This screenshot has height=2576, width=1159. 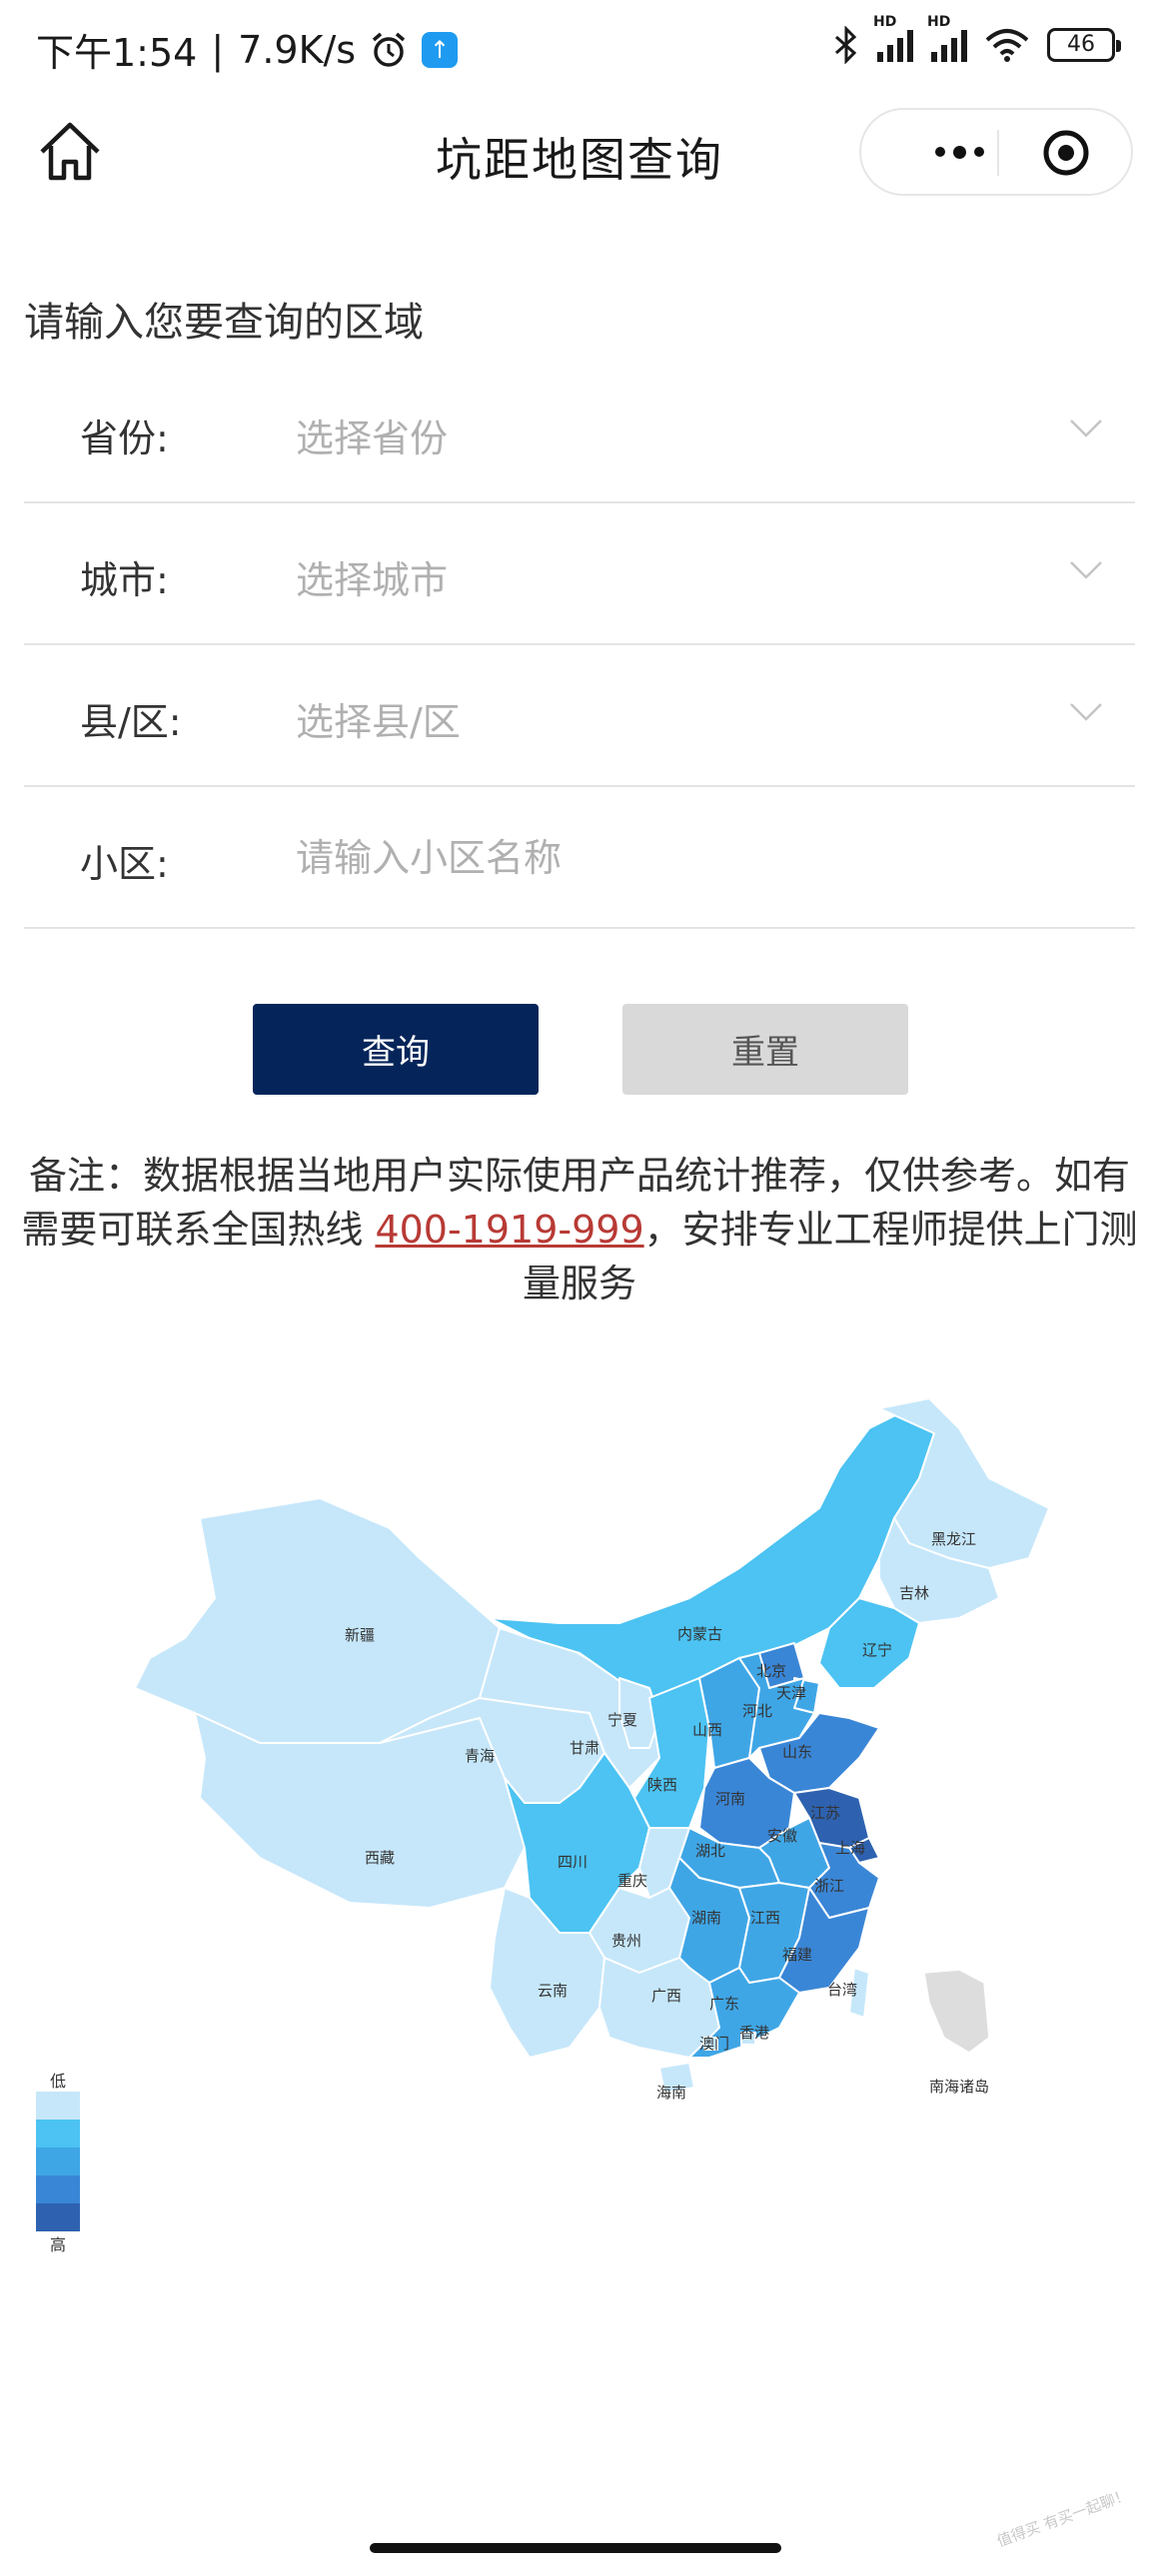 What do you see at coordinates (373, 439) in the screenshot?
I see `province-placeholder: 选择省份` at bounding box center [373, 439].